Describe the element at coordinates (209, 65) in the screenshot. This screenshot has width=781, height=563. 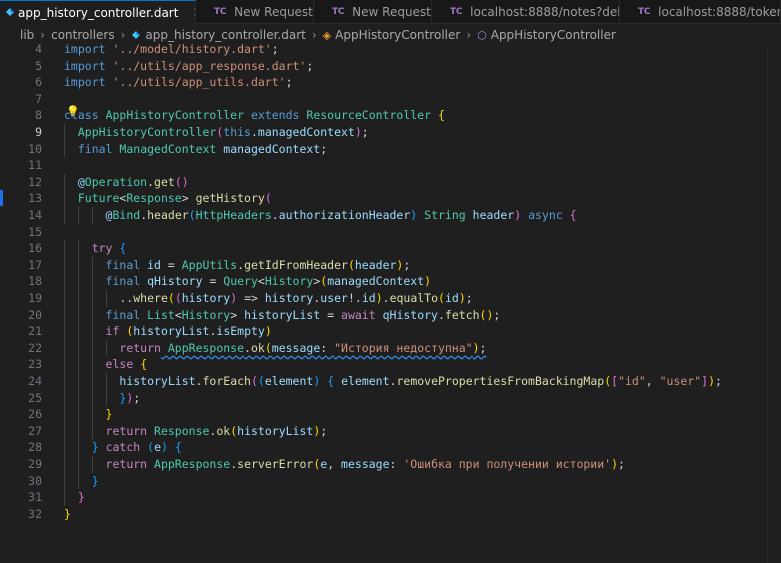
I see `code-token: '../utils/app_response.dart'` at that location.